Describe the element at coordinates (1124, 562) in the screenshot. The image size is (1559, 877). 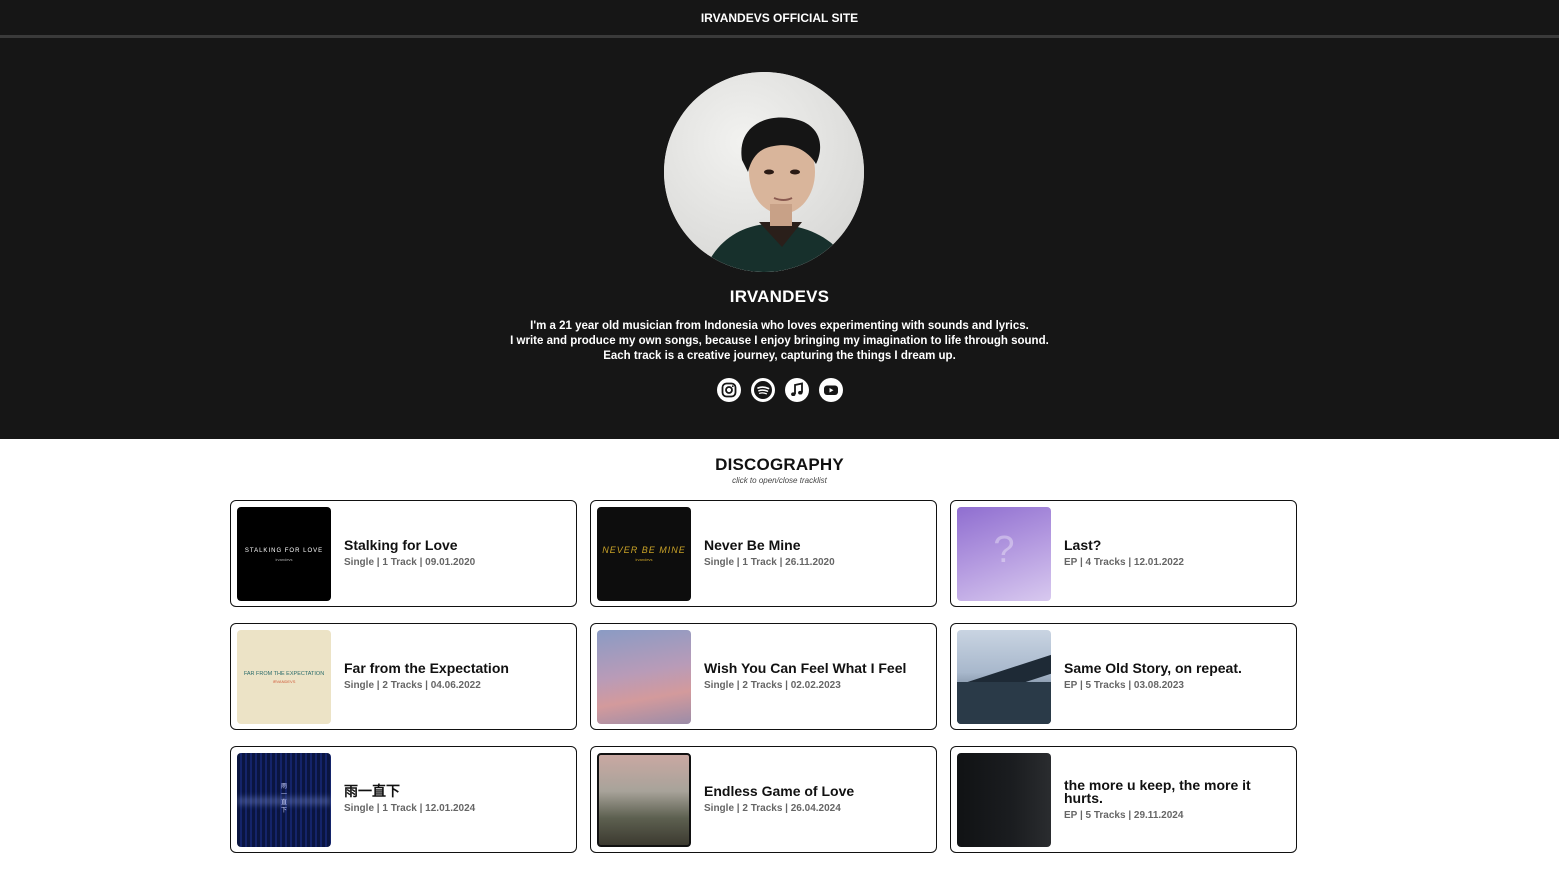
I see `release-meta: EP | 4 Tracks | 12.01.2022` at that location.